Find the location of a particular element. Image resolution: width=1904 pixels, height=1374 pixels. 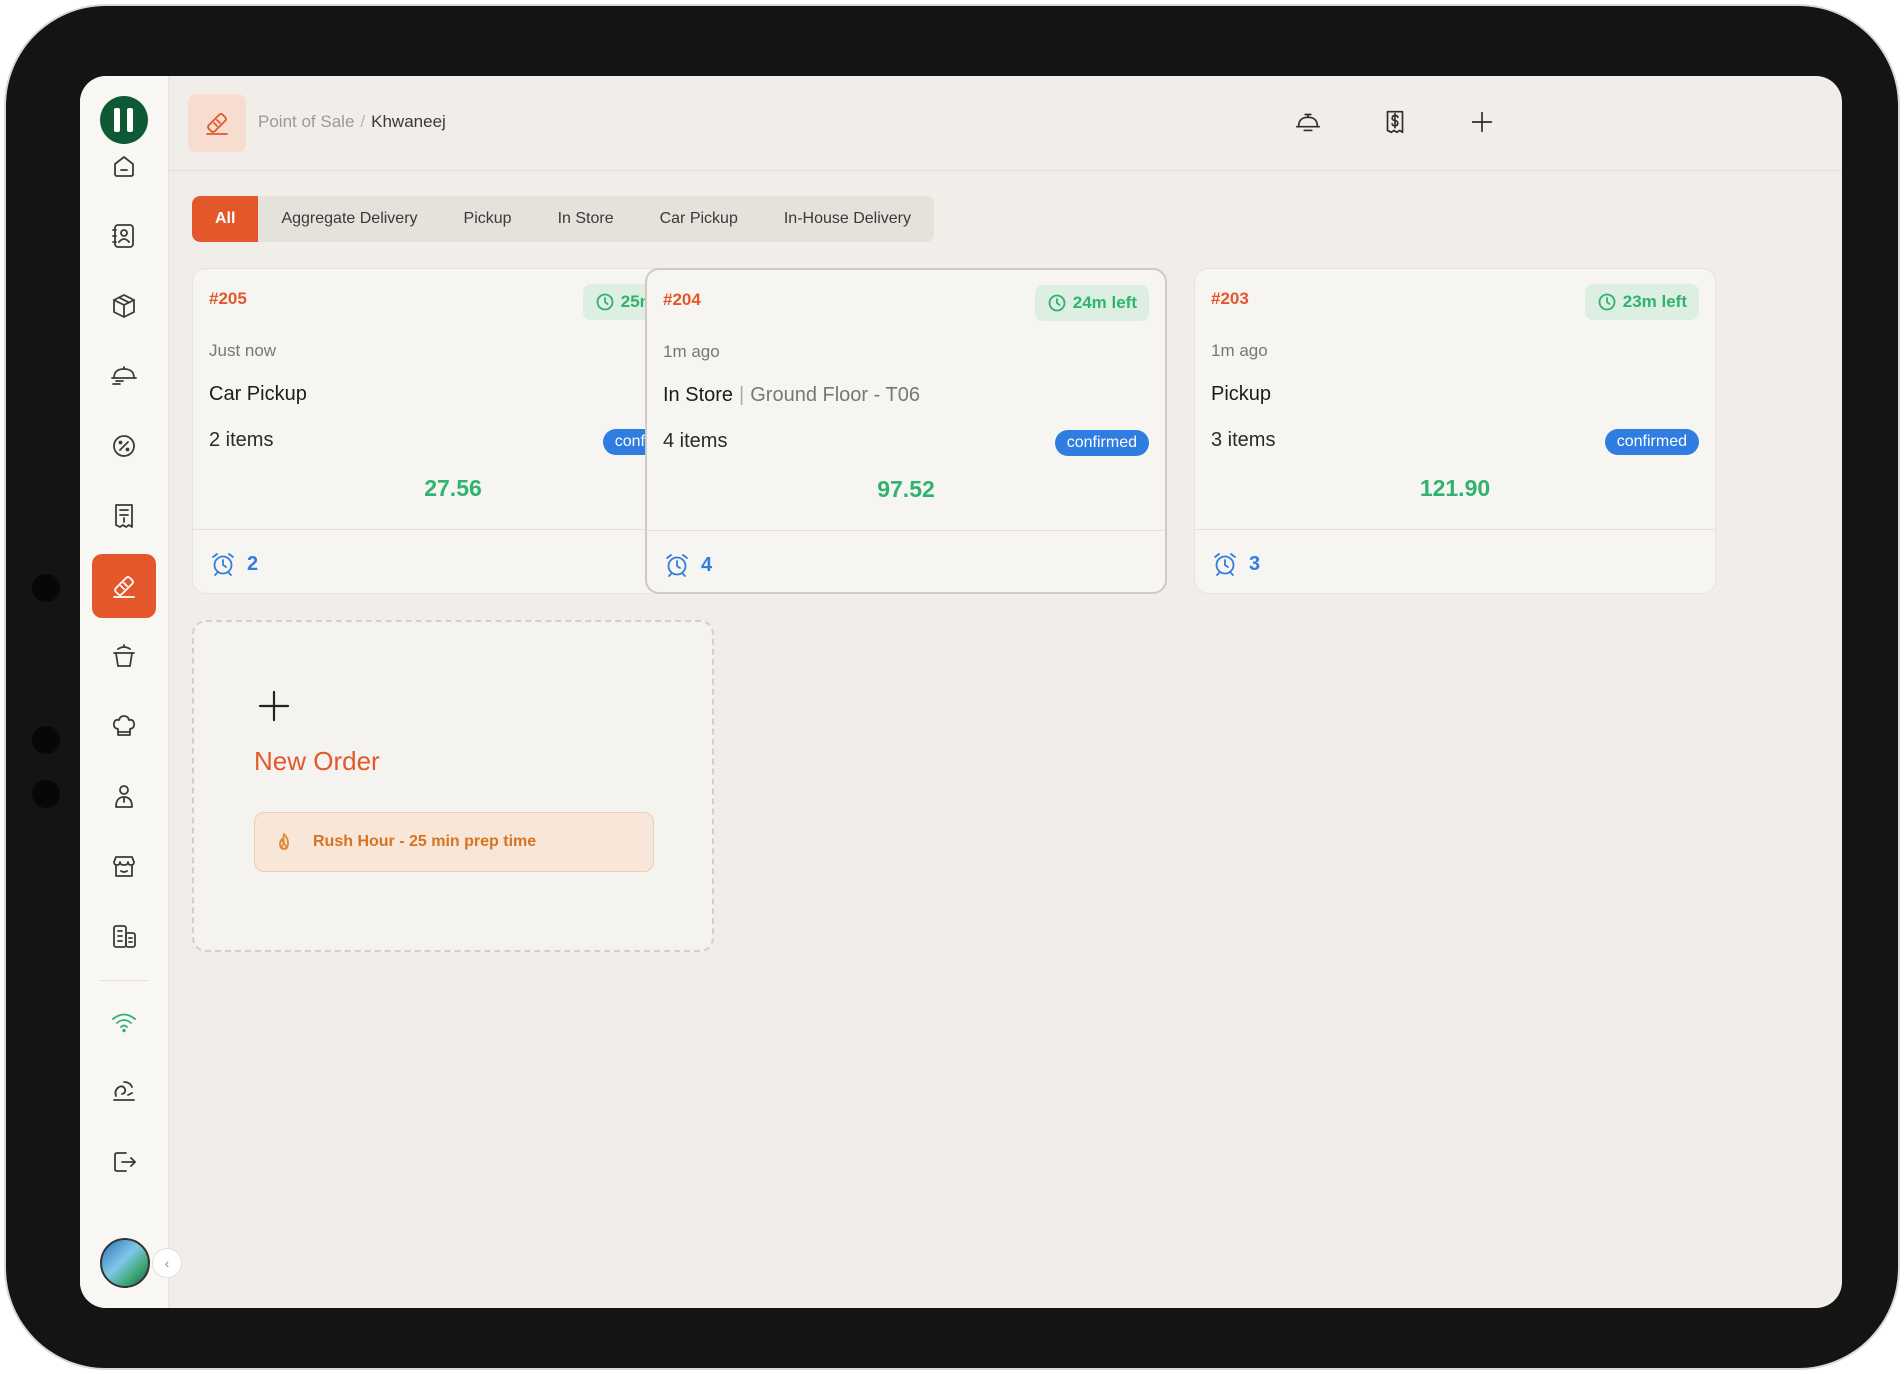

receipt-icon is located at coordinates (1395, 122).